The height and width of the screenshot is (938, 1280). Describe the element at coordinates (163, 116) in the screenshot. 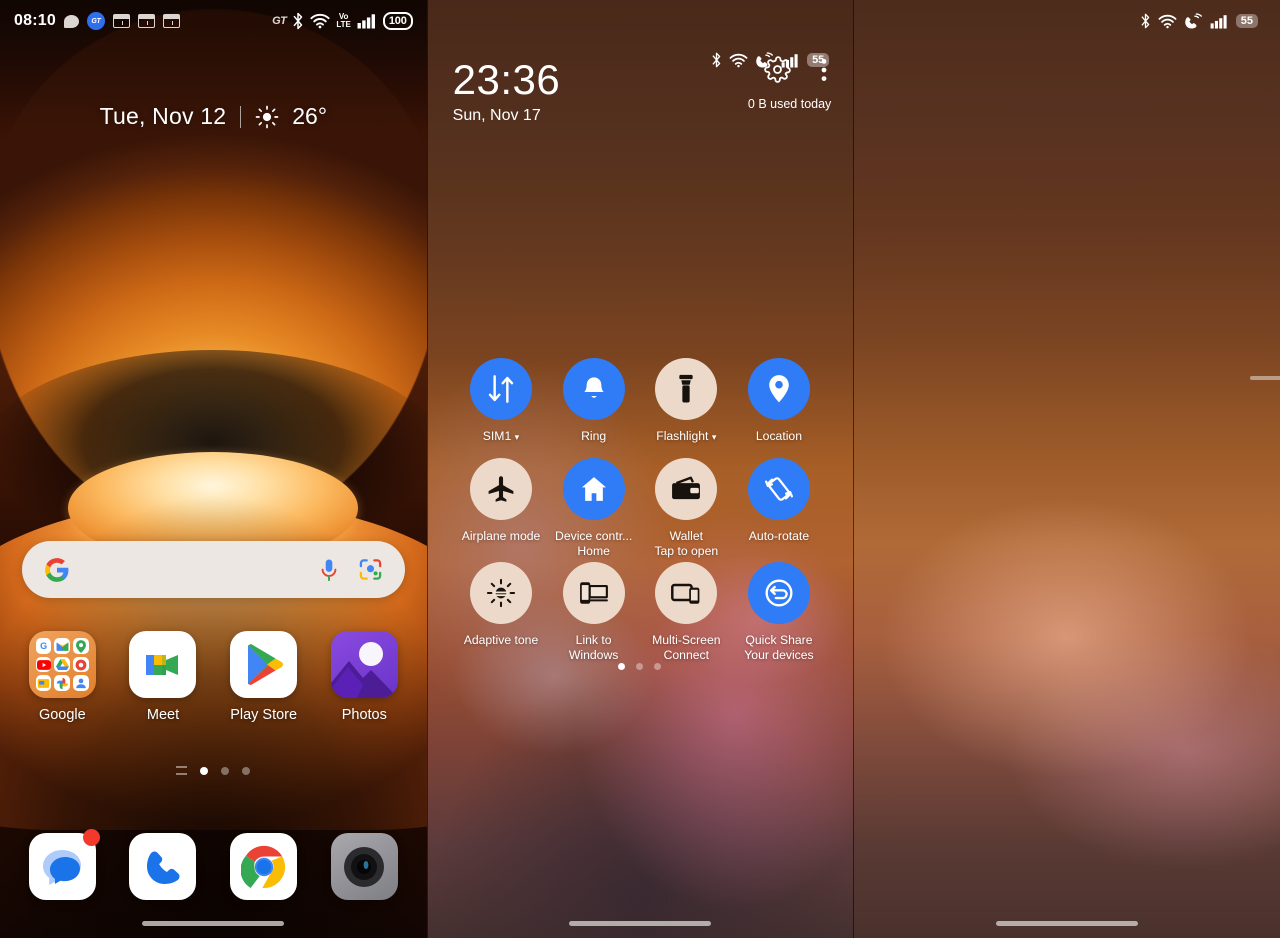

I see `home-date-label: Tue, Nov 12` at that location.